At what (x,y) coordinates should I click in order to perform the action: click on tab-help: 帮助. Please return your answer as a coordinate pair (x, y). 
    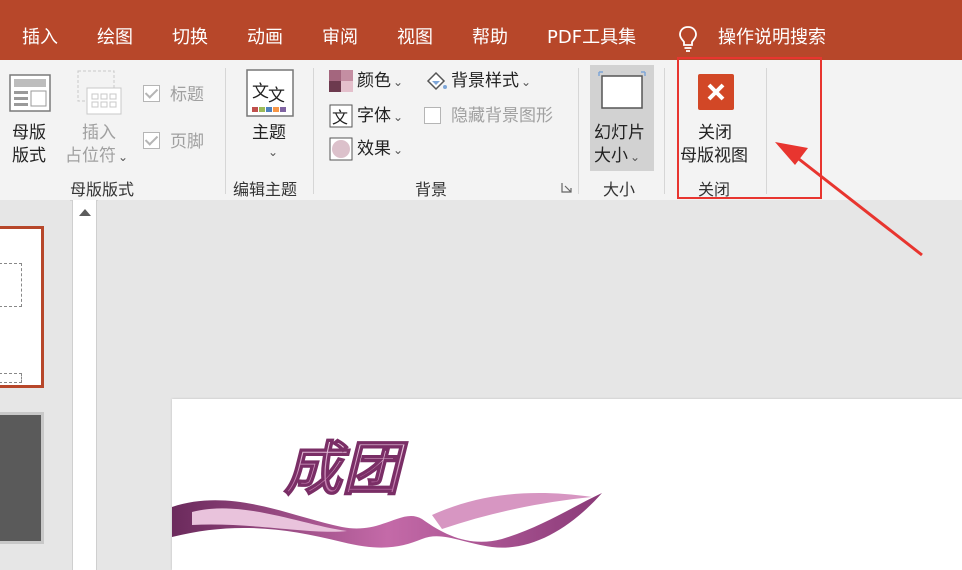
    Looking at the image, I should click on (490, 38).